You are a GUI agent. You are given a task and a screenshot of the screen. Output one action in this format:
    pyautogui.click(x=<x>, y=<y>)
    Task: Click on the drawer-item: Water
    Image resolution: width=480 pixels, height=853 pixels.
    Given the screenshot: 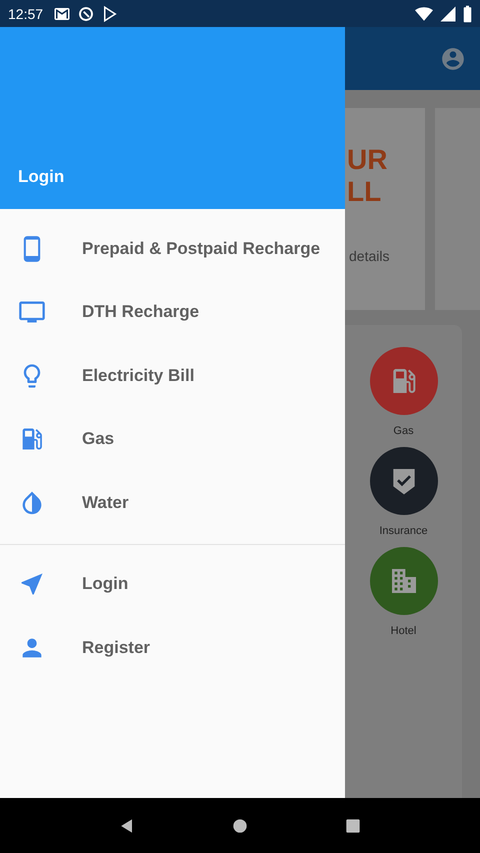 What is the action you would take?
    pyautogui.click(x=172, y=502)
    